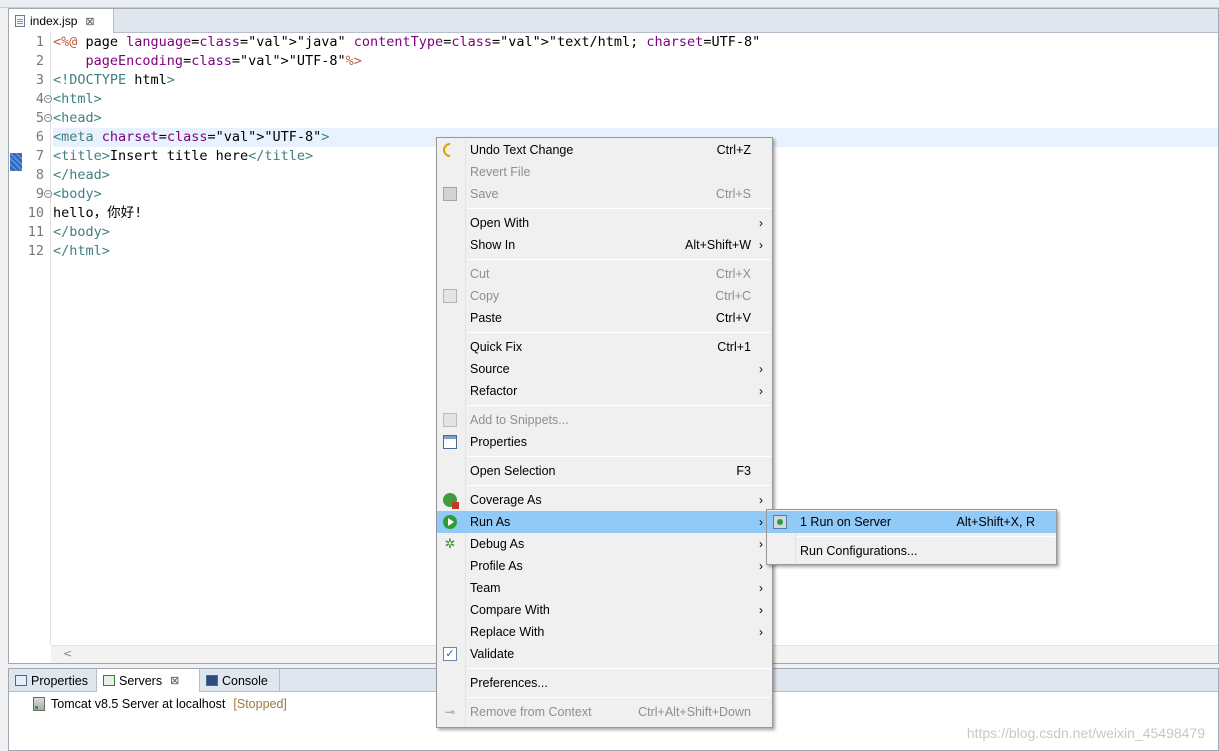 The width and height of the screenshot is (1219, 751). Describe the element at coordinates (604, 654) in the screenshot. I see `menu-item-validate: ✓ Validate` at that location.